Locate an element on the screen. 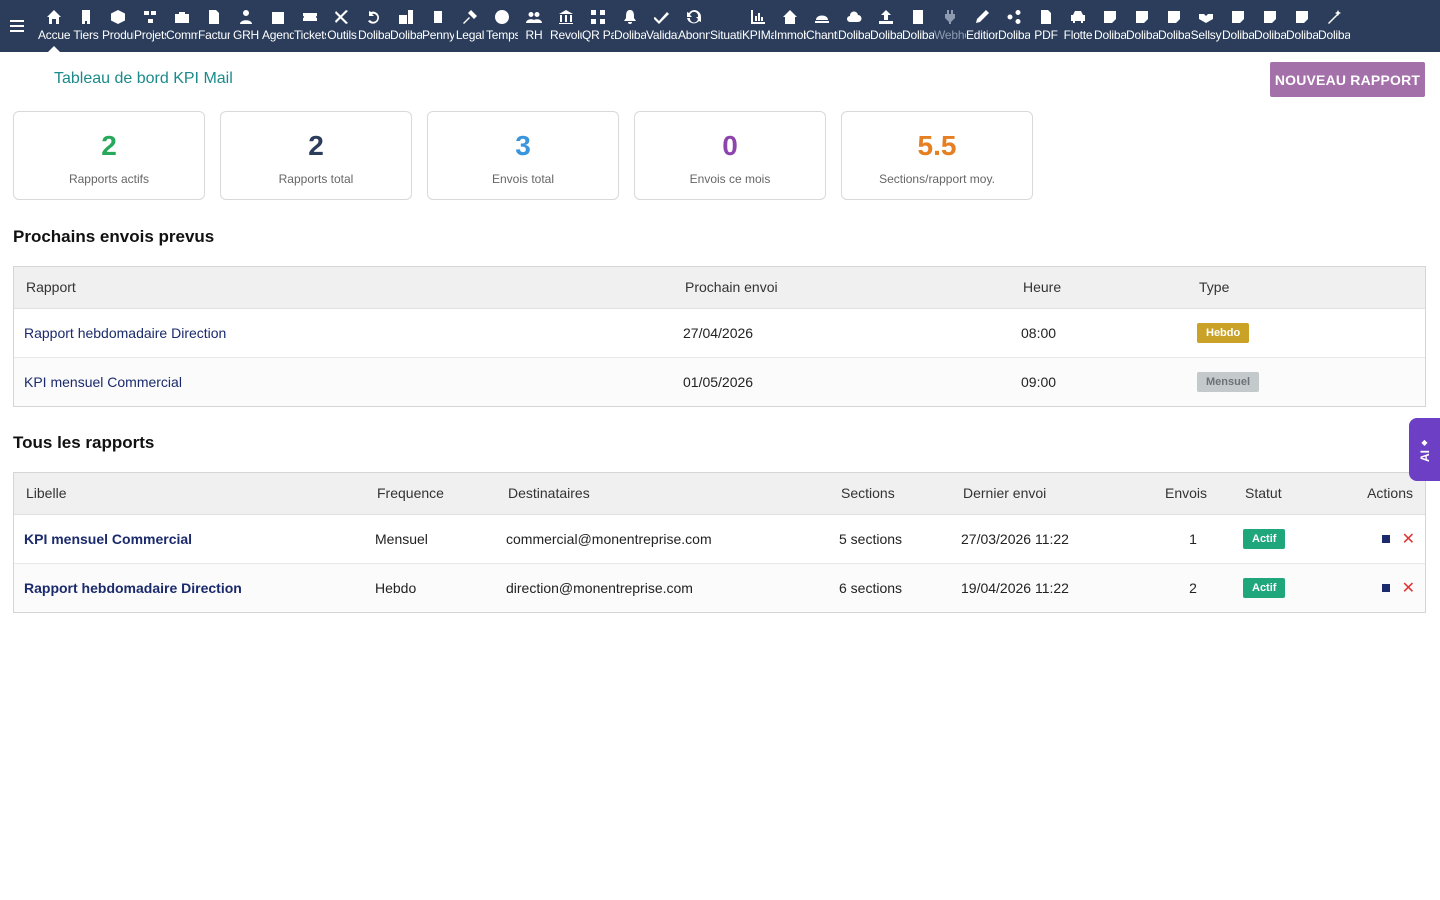  menu-item-19: Validation is located at coordinates (662, 26).